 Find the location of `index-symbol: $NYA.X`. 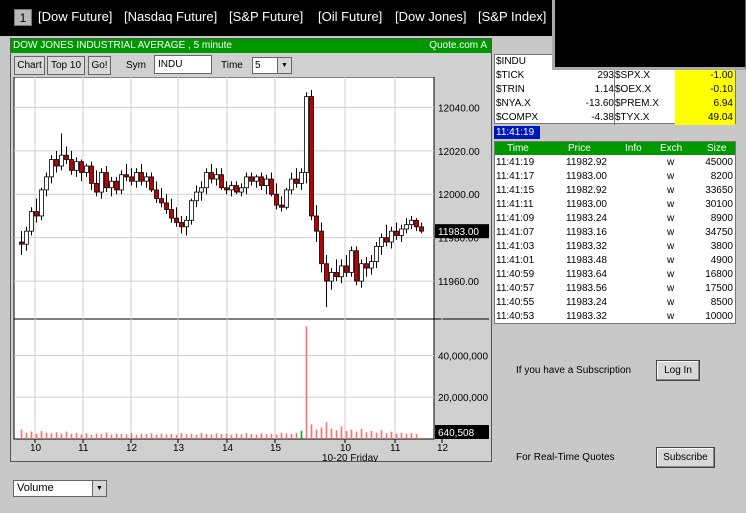

index-symbol: $NYA.X is located at coordinates (513, 103).